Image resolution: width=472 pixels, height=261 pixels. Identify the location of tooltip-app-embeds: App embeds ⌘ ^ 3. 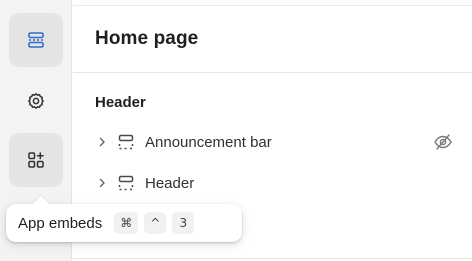
(124, 218).